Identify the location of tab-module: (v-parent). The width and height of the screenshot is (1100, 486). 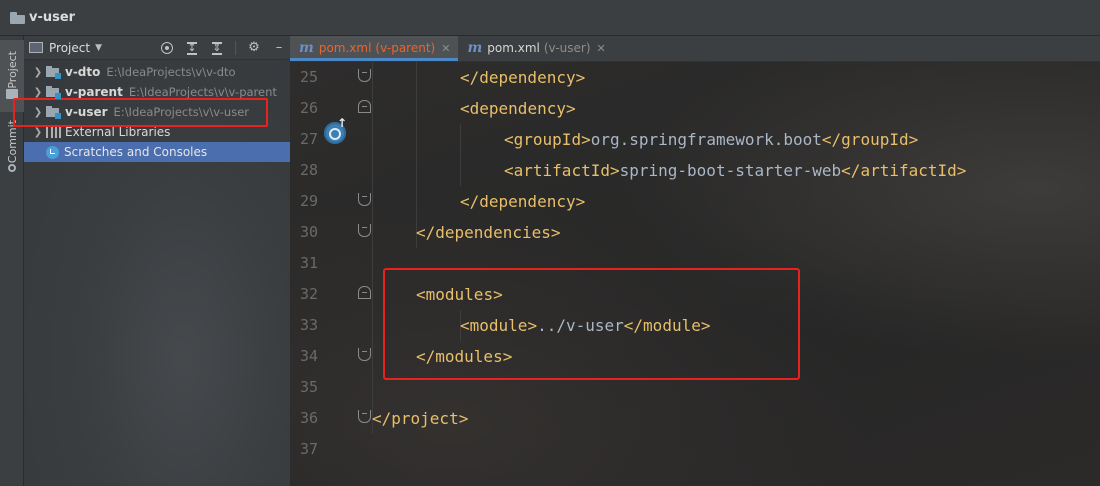
(405, 48).